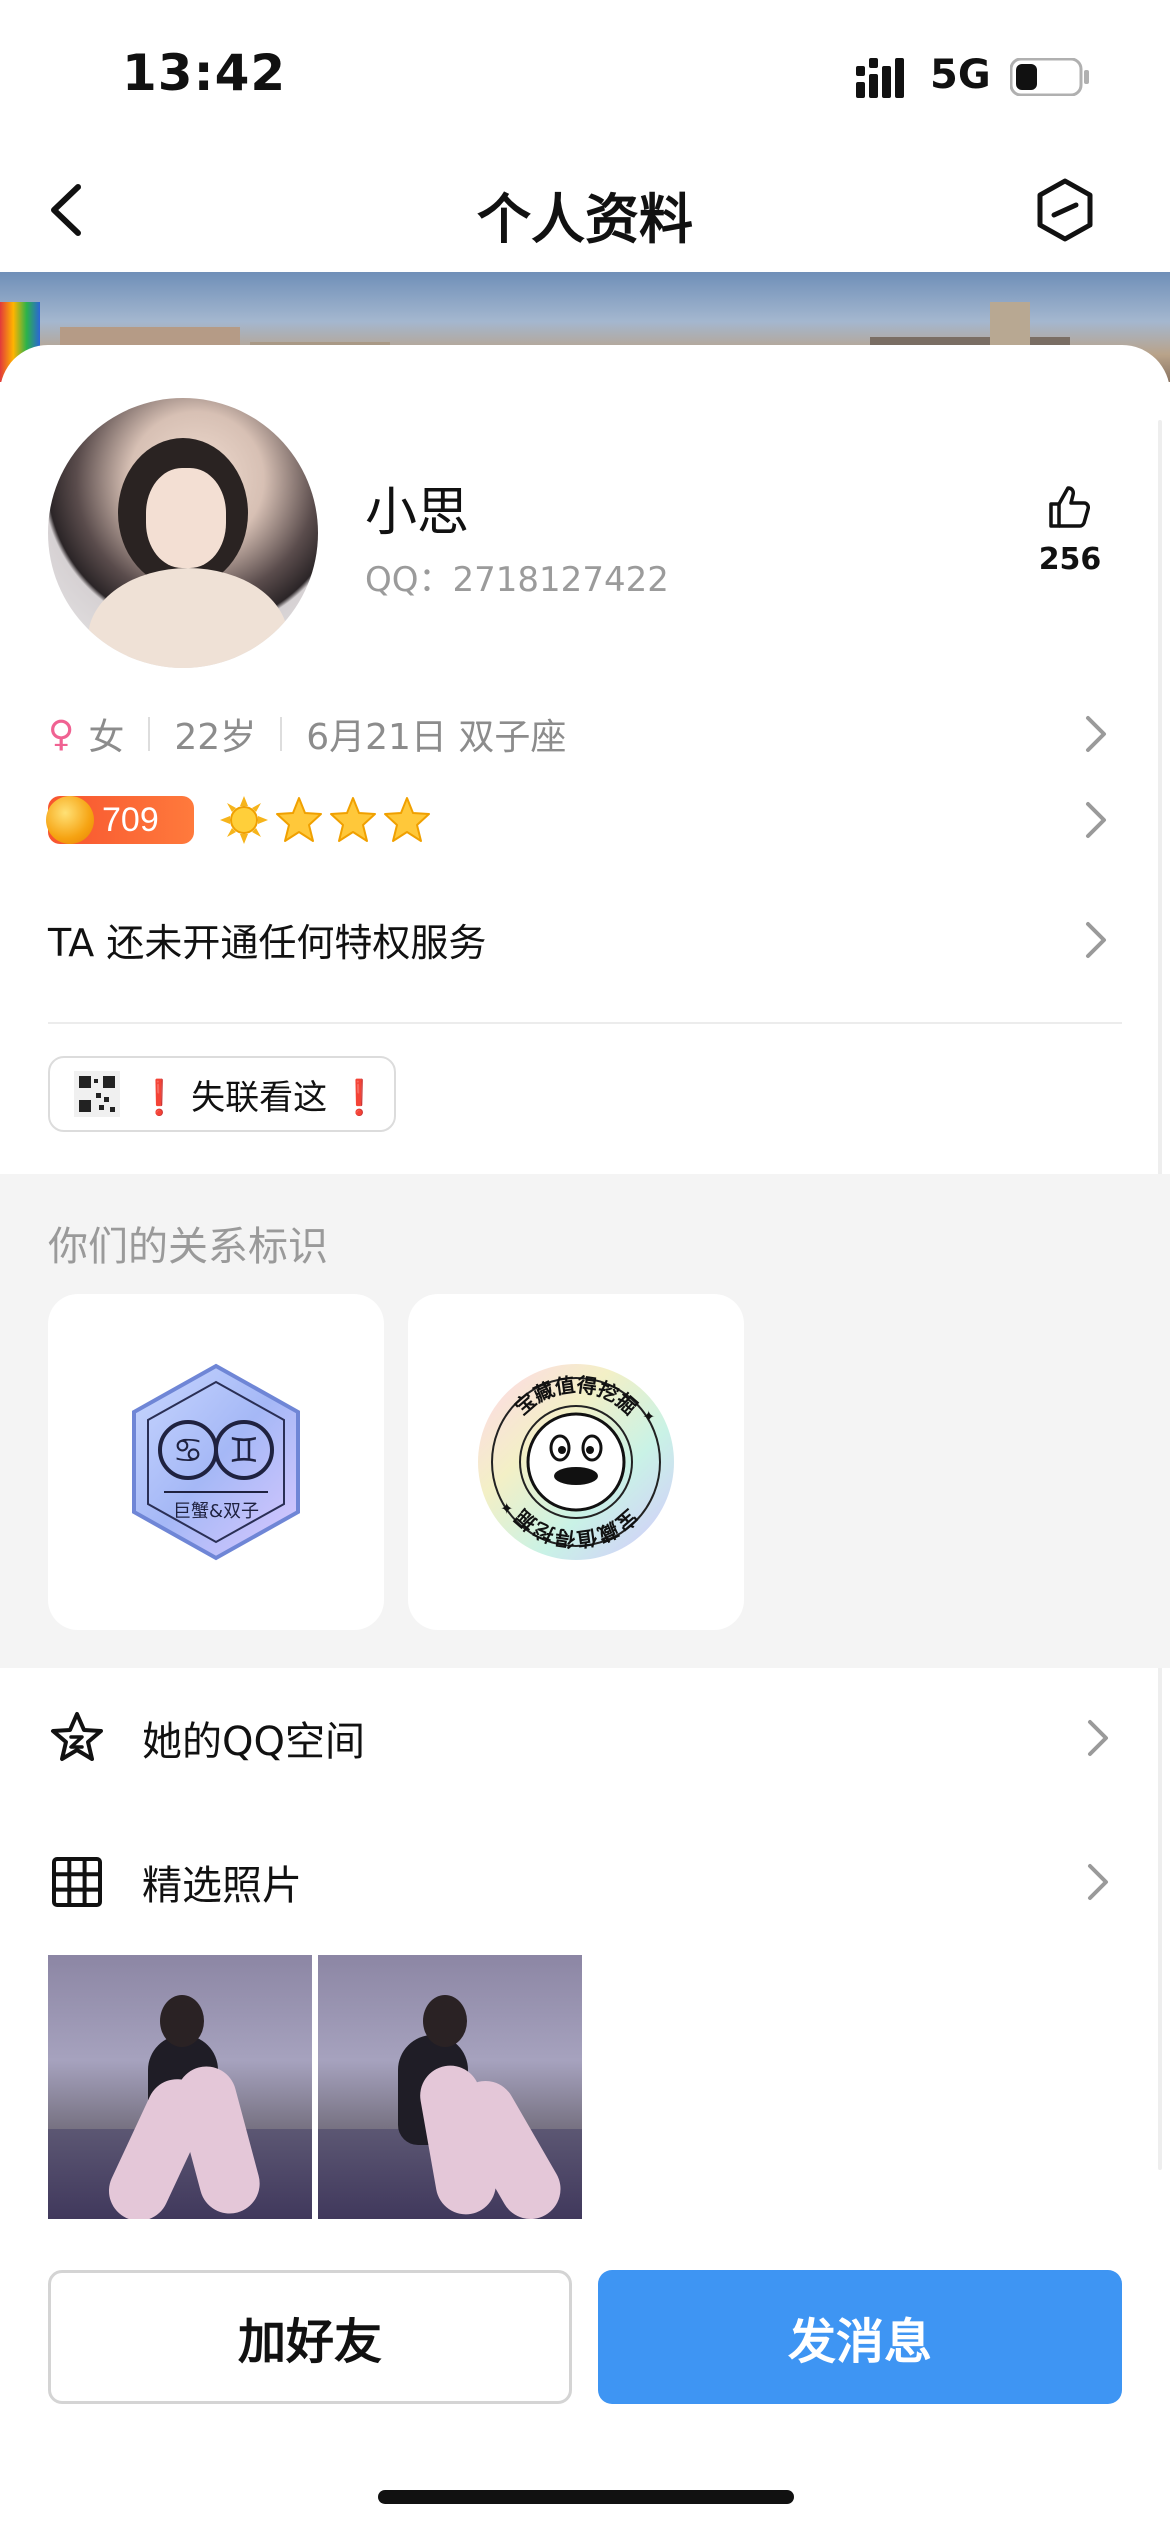 The image size is (1170, 2532). What do you see at coordinates (585, 1738) in the screenshot?
I see `qzone-row: 她的QQ空间` at bounding box center [585, 1738].